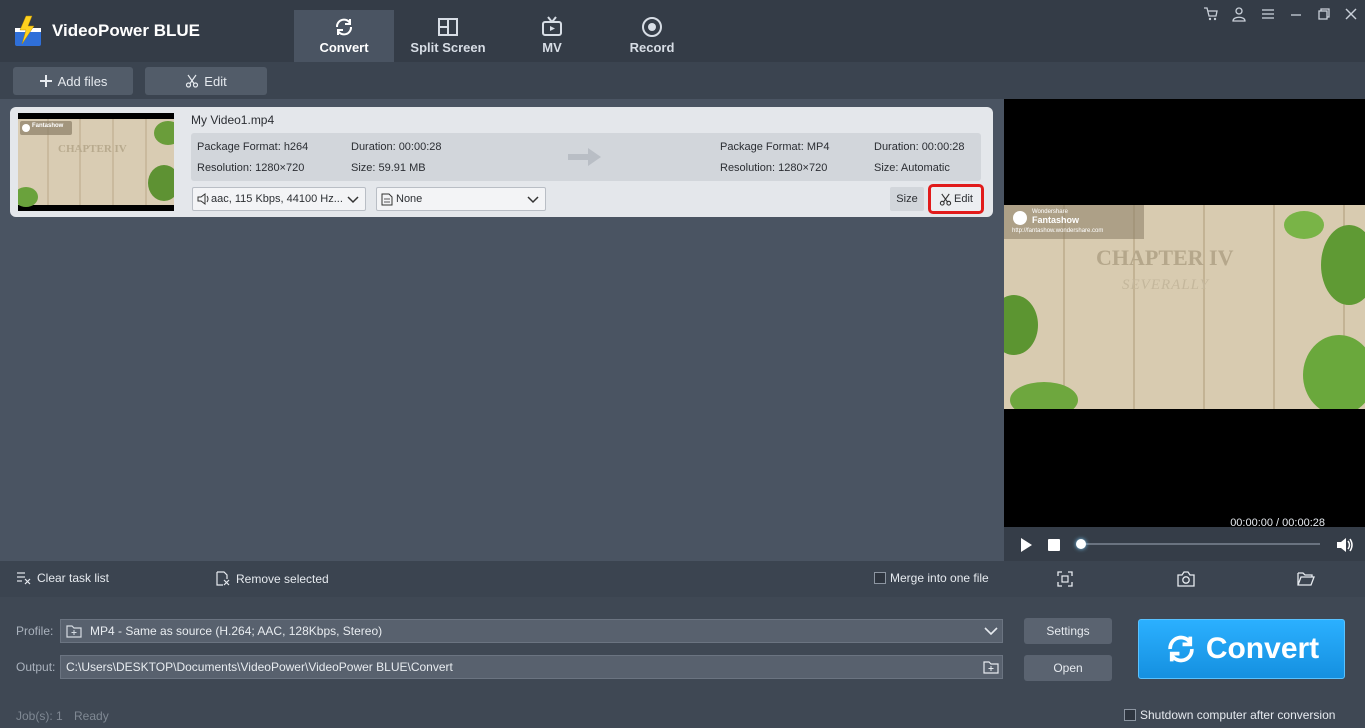  I want to click on job-count: Job(s): 1, so click(39, 716).